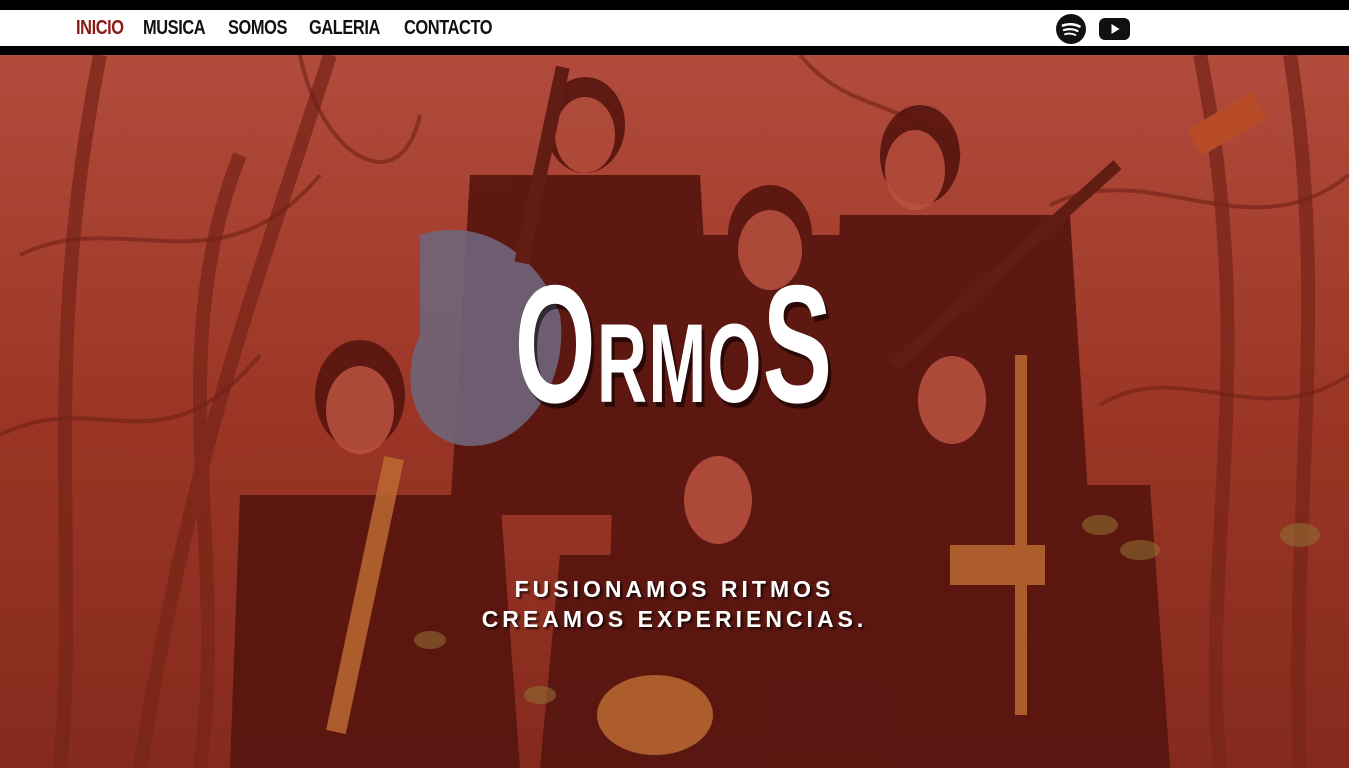 The image size is (1349, 768). Describe the element at coordinates (448, 28) in the screenshot. I see `nav-item-contacto: CONTACTO` at that location.